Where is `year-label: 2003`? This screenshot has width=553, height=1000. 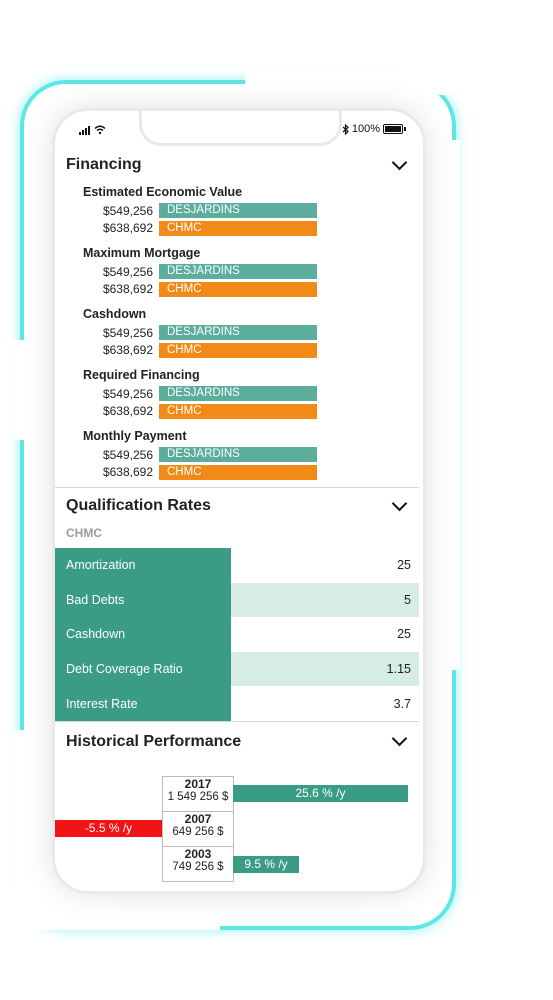
year-label: 2003 is located at coordinates (198, 853).